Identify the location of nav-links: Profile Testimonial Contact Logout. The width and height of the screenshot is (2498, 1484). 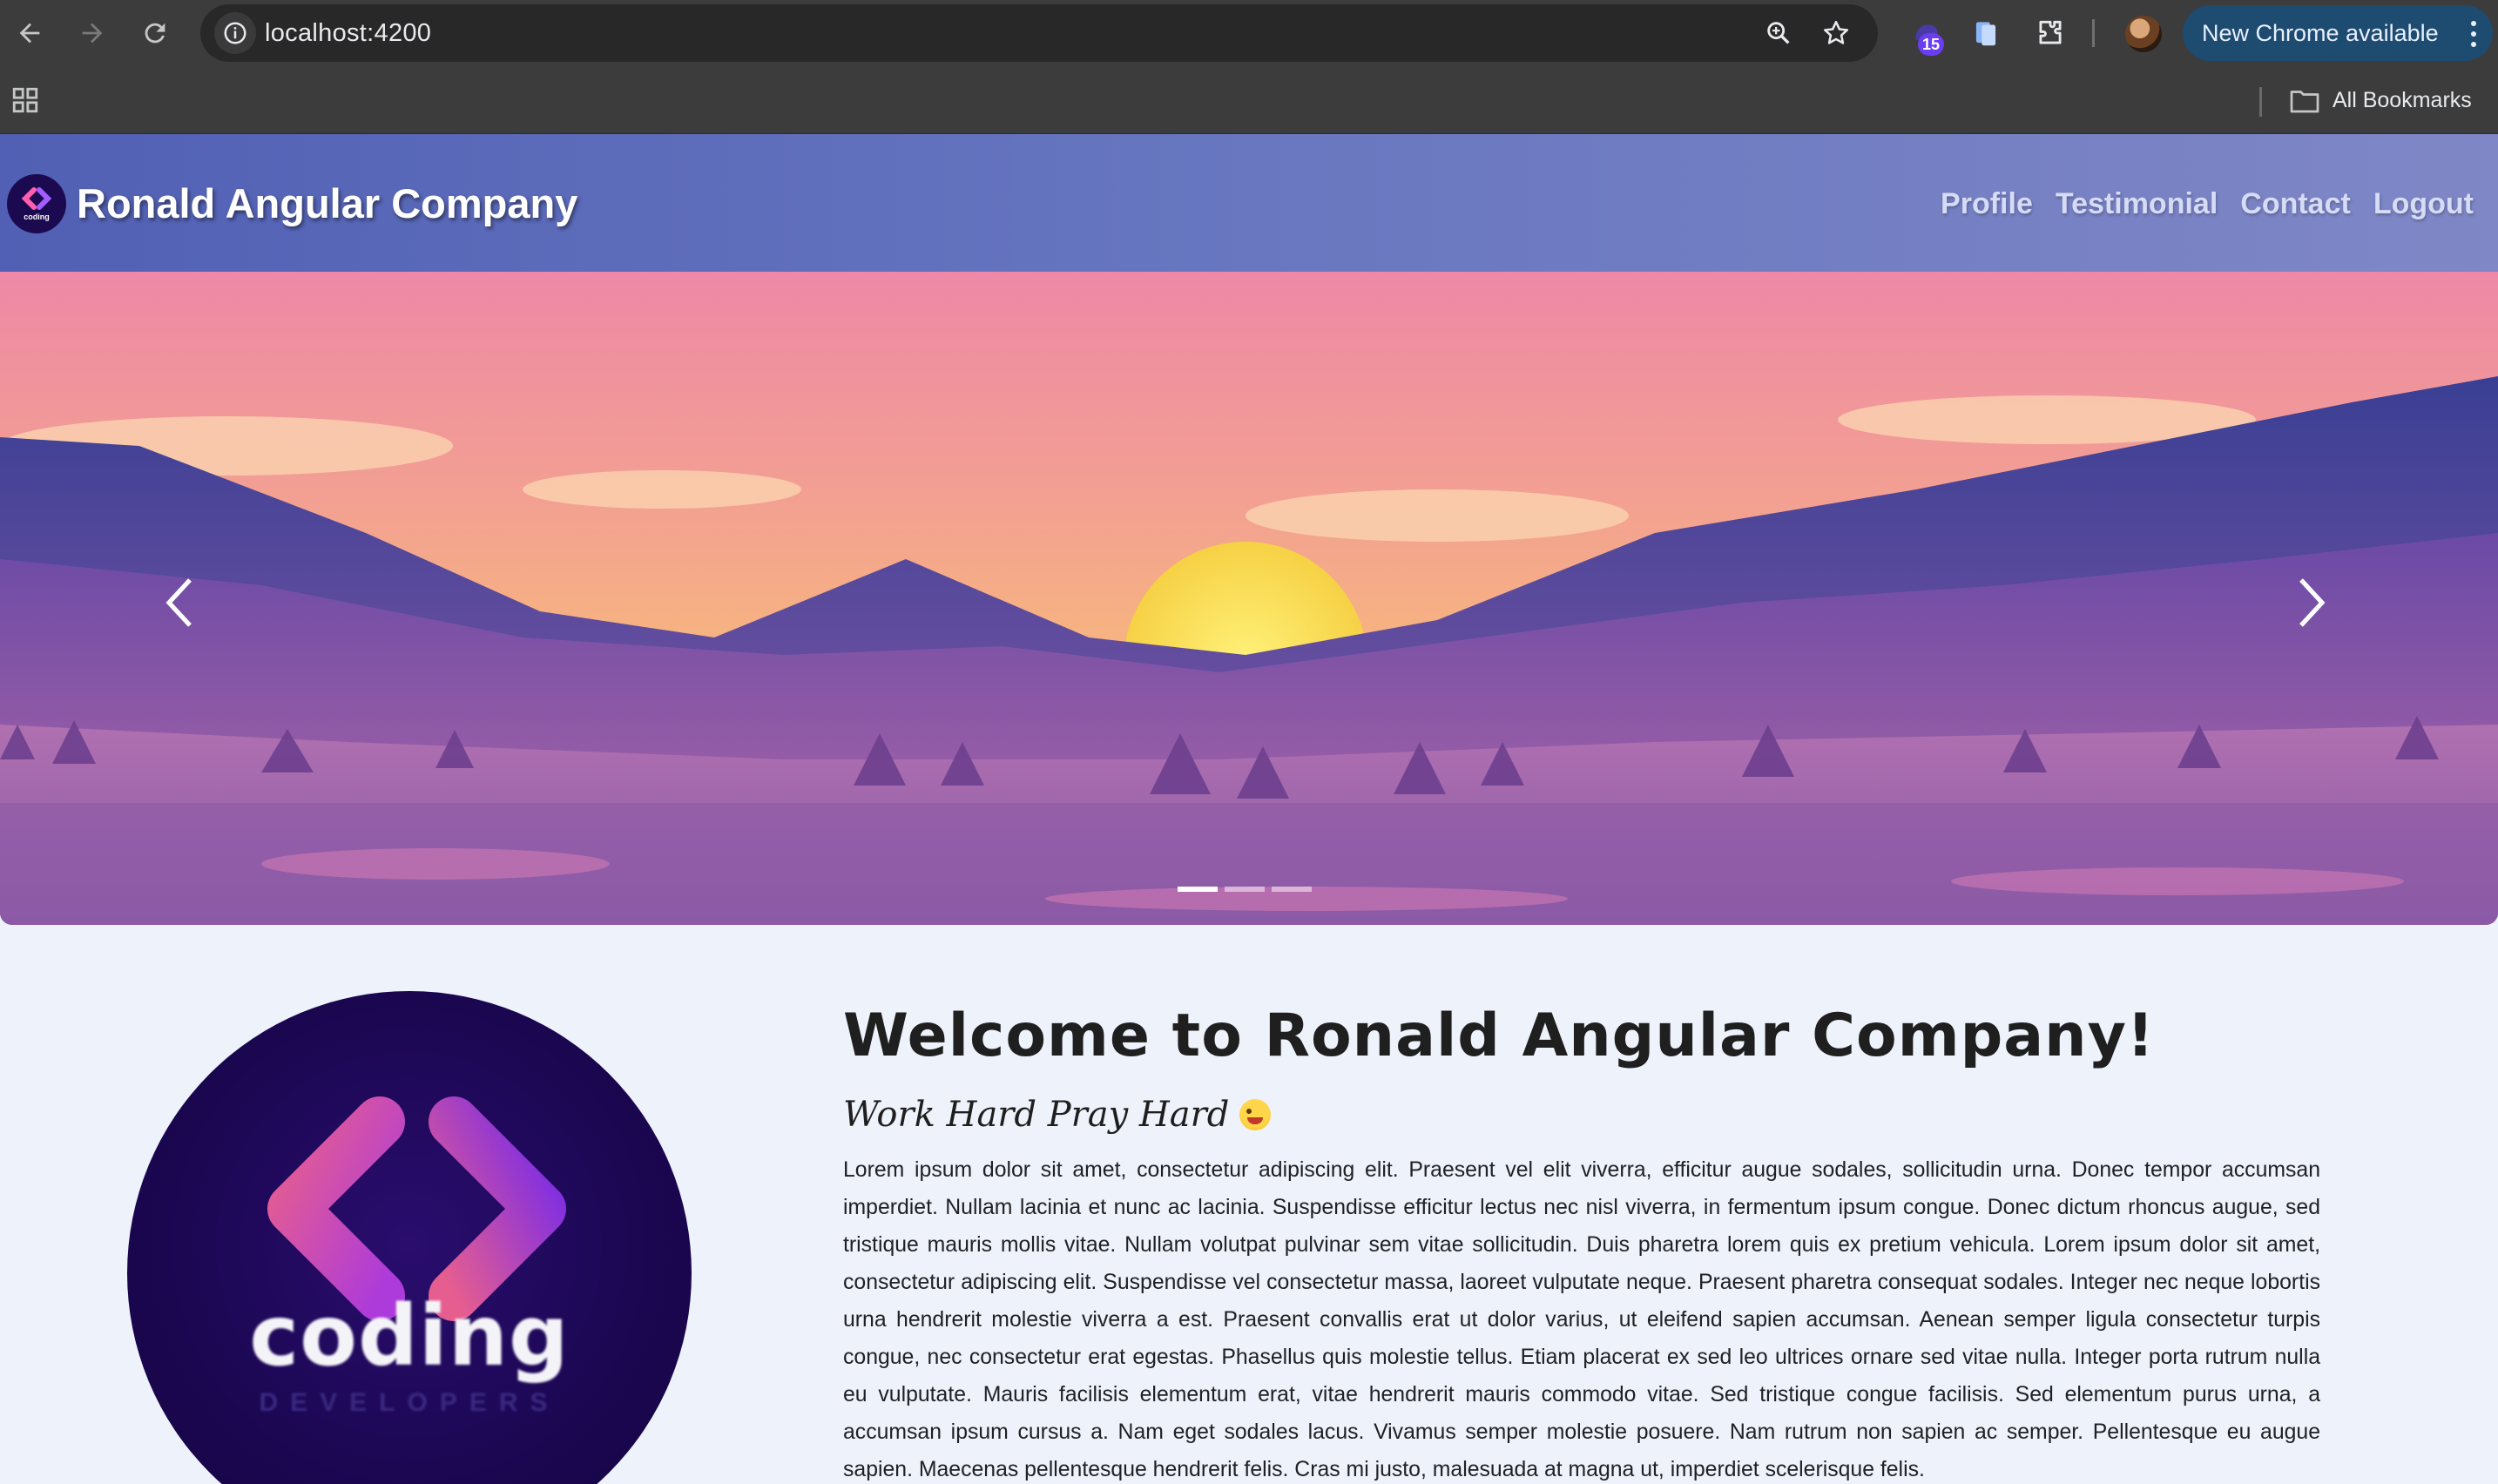
(2196, 204).